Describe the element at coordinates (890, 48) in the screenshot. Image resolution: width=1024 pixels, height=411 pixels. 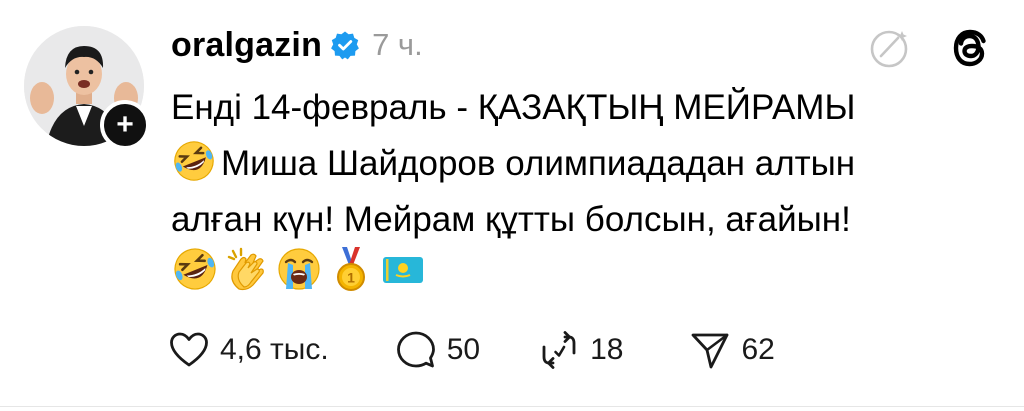
I see `ai-summary-icon` at that location.